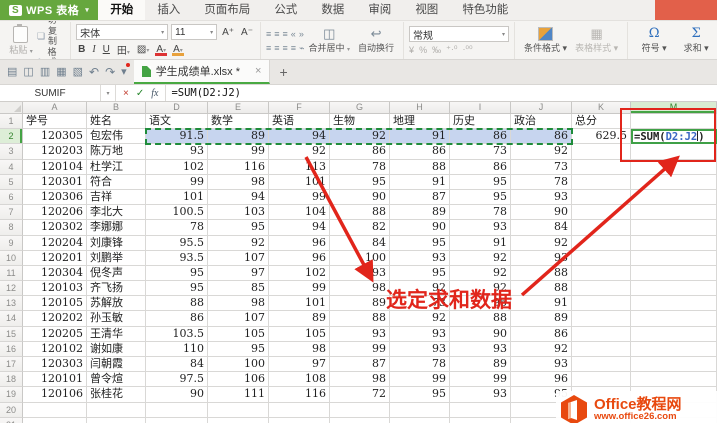 The image size is (717, 423). What do you see at coordinates (11, 334) in the screenshot?
I see `row-header-15: 15` at bounding box center [11, 334].